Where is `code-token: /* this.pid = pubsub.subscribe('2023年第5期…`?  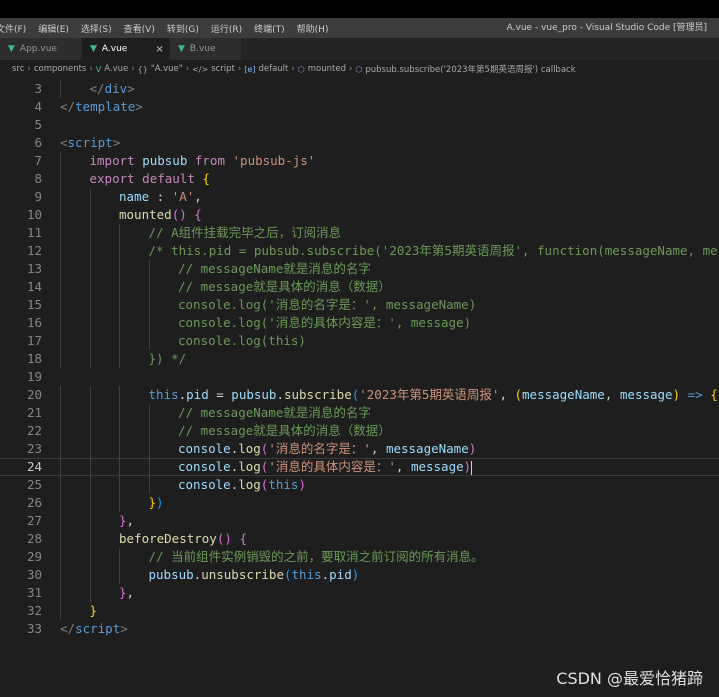 code-token: /* this.pid = pubsub.subscribe('2023年第5期… is located at coordinates (433, 250).